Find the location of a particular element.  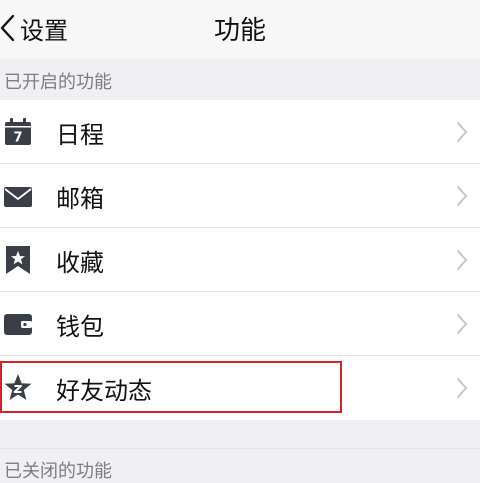

list-item-label: 收藏 is located at coordinates (80, 263).